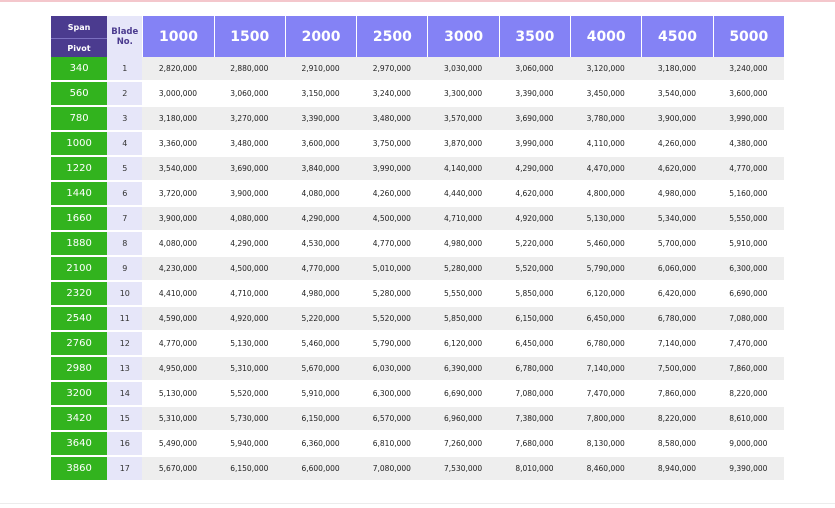 The height and width of the screenshot is (508, 835). Describe the element at coordinates (417, 1) in the screenshot. I see `top-divider` at that location.